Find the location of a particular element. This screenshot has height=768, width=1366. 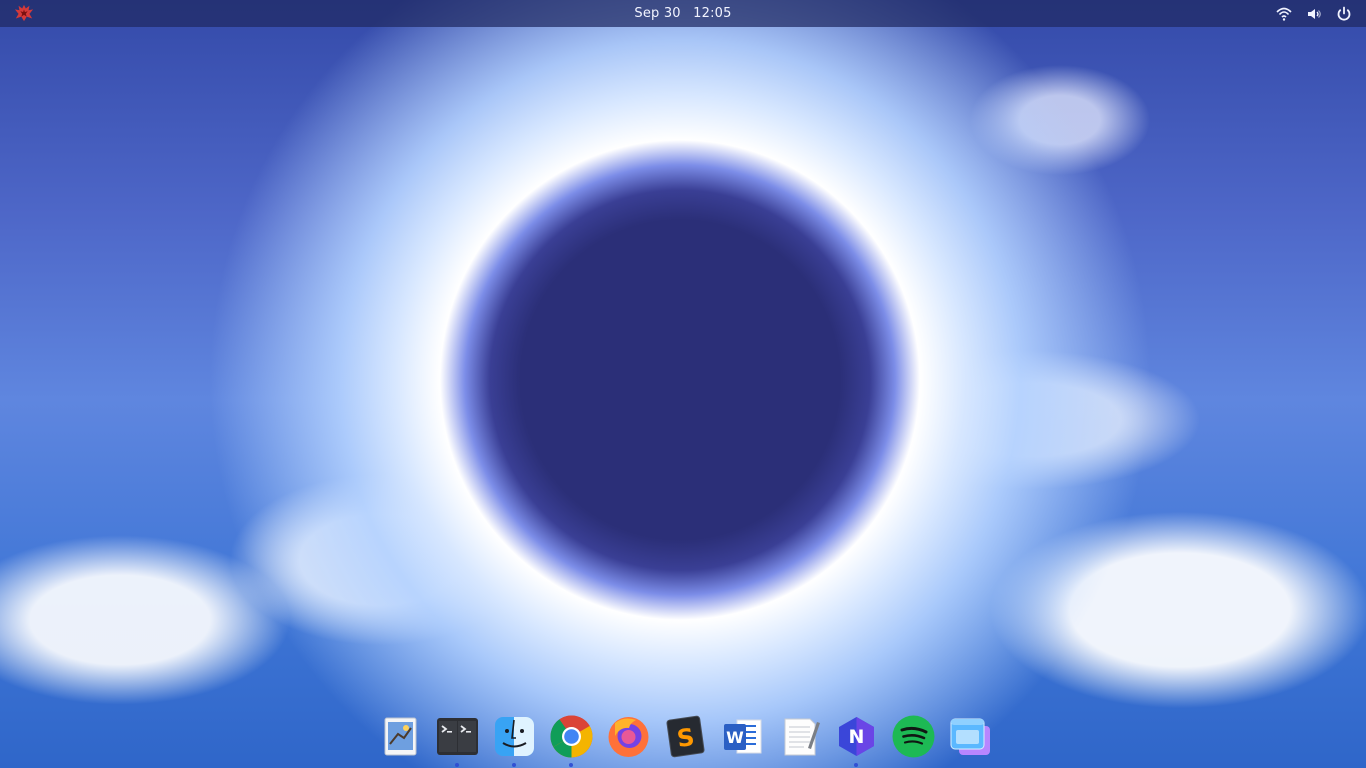

clock-time: 12:05 is located at coordinates (712, 13).